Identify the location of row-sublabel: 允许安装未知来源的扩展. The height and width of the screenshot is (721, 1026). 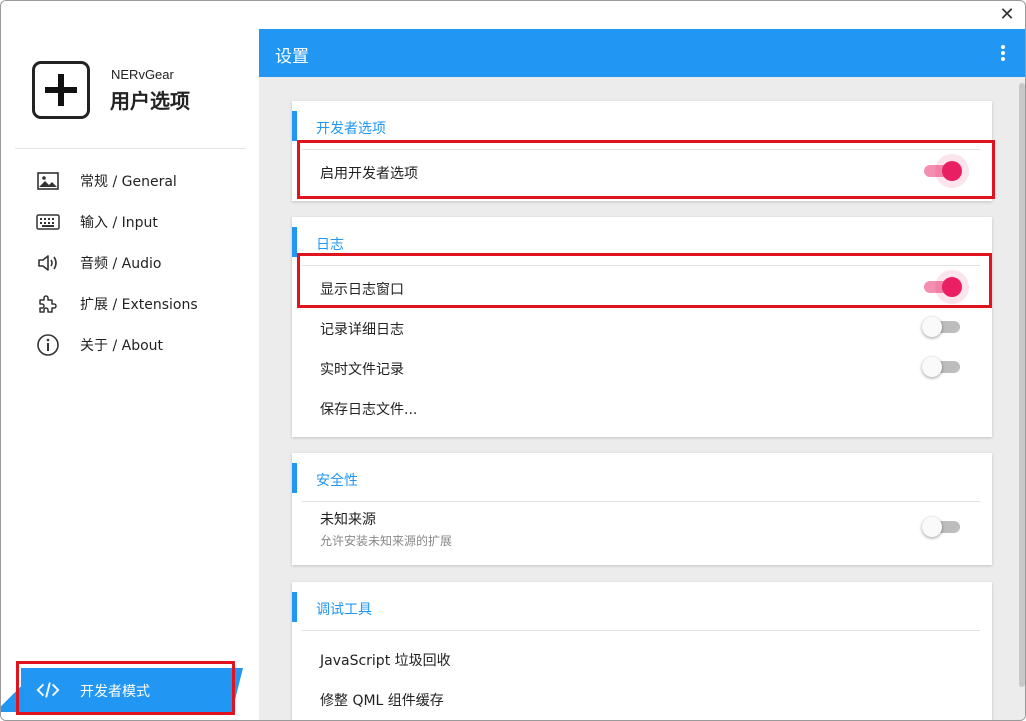
(386, 541).